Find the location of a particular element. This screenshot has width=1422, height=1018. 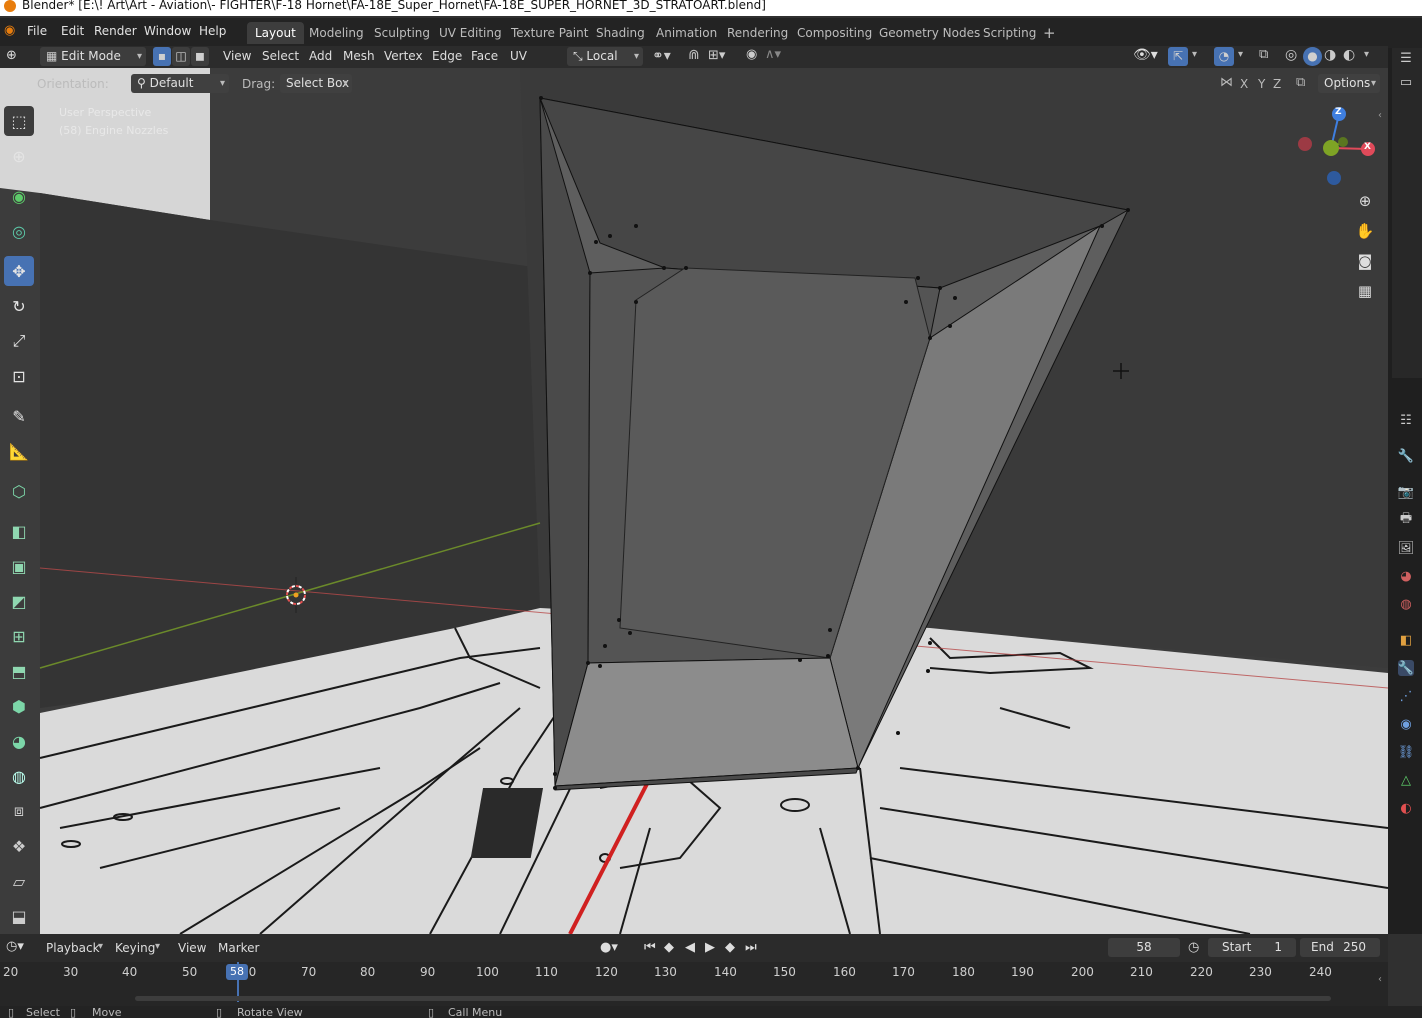

outliner-editor-icon: ☰ is located at coordinates (1406, 58).